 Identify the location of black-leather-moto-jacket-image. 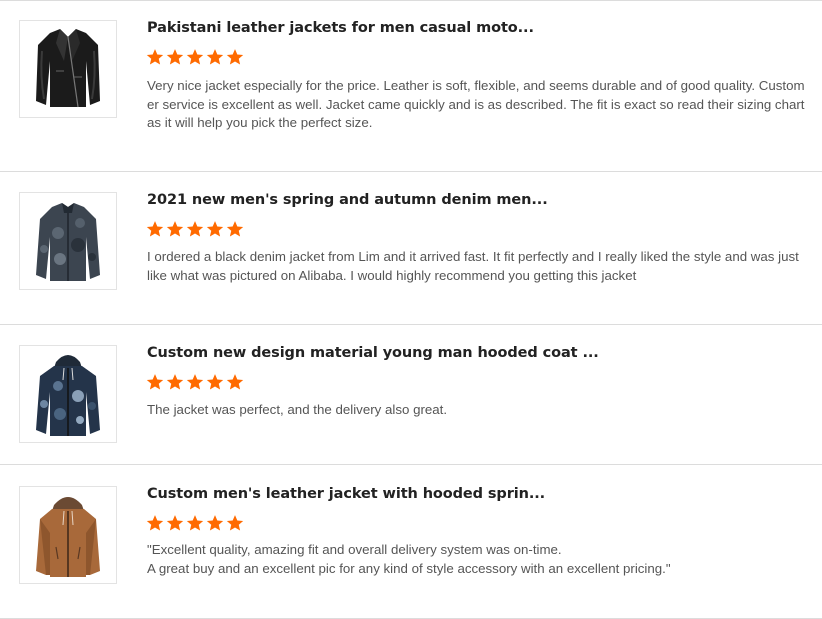
(68, 69).